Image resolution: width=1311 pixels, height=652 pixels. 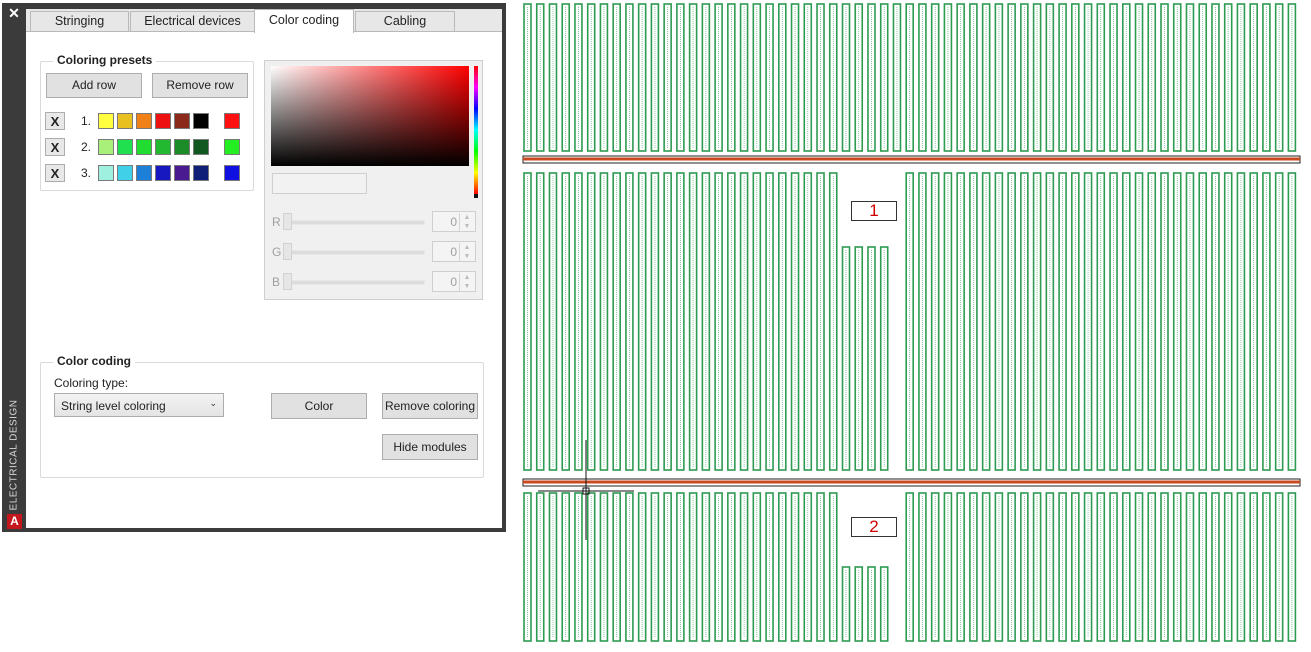 I want to click on green-value: 0, so click(x=453, y=252).